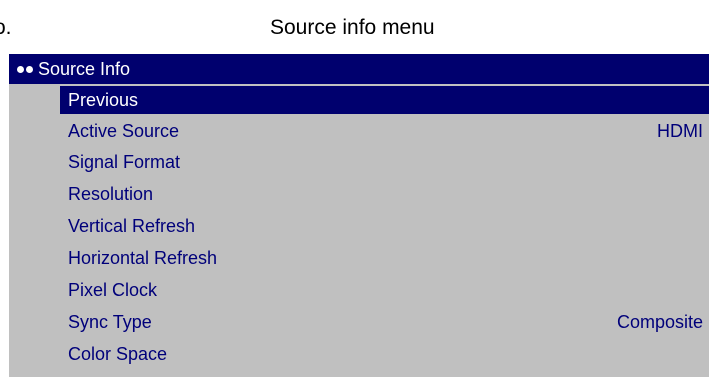 This screenshot has height=377, width=709. Describe the element at coordinates (384, 258) in the screenshot. I see `menu-item-horizontal-refresh: Horizontal Refresh` at that location.